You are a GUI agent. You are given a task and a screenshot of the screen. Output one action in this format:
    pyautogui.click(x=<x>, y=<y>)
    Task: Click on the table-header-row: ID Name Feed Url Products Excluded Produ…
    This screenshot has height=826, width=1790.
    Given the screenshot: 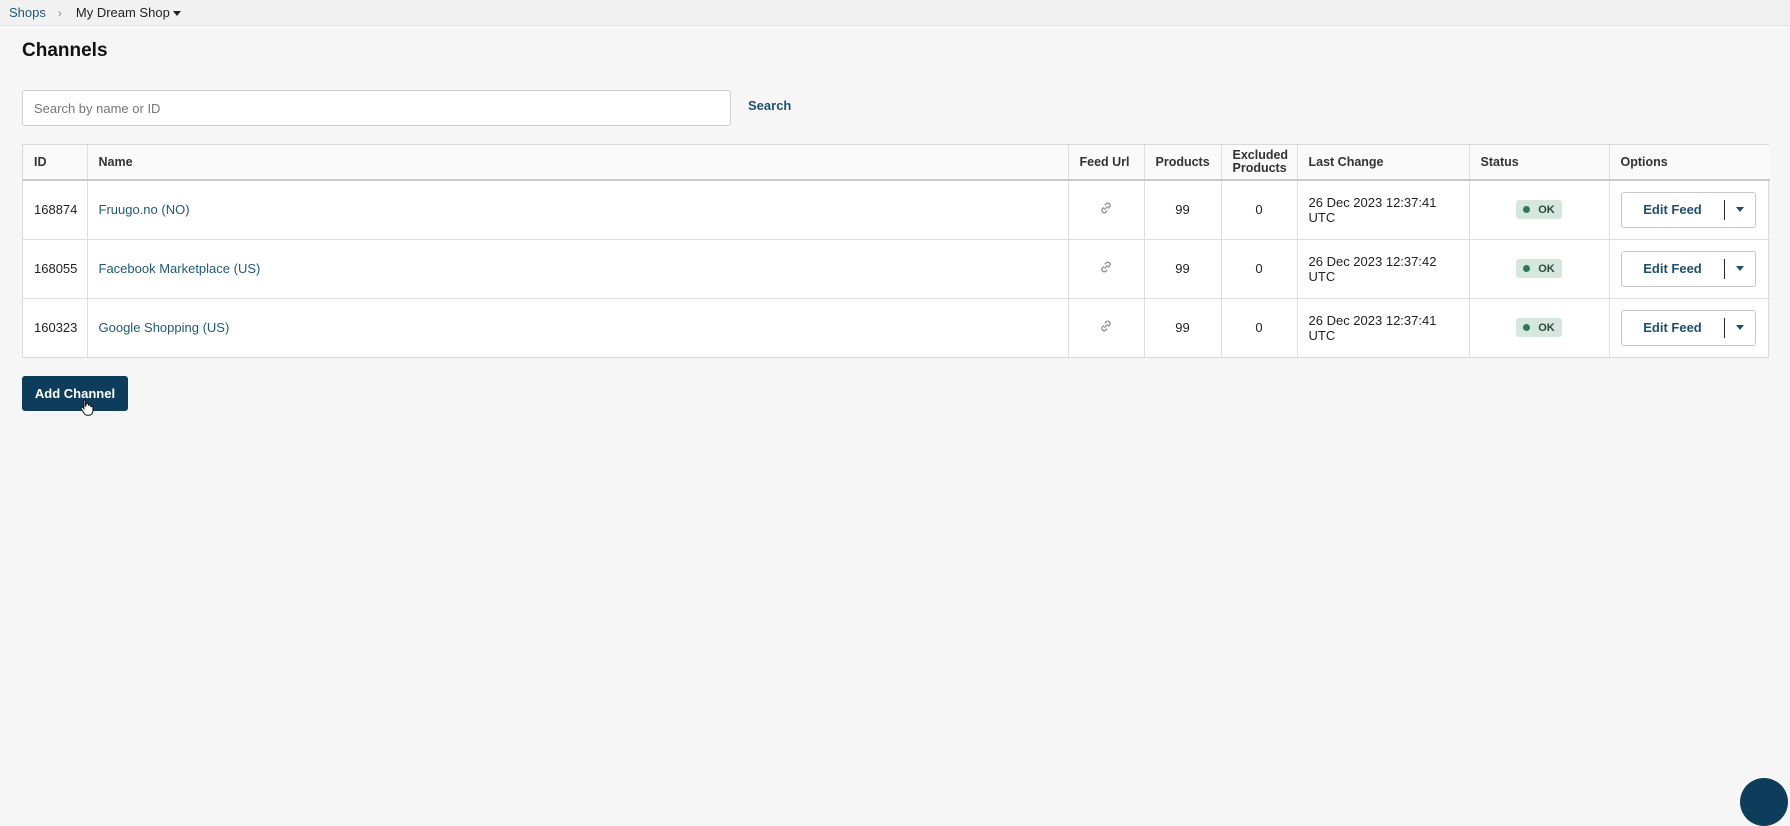 What is the action you would take?
    pyautogui.click(x=896, y=163)
    